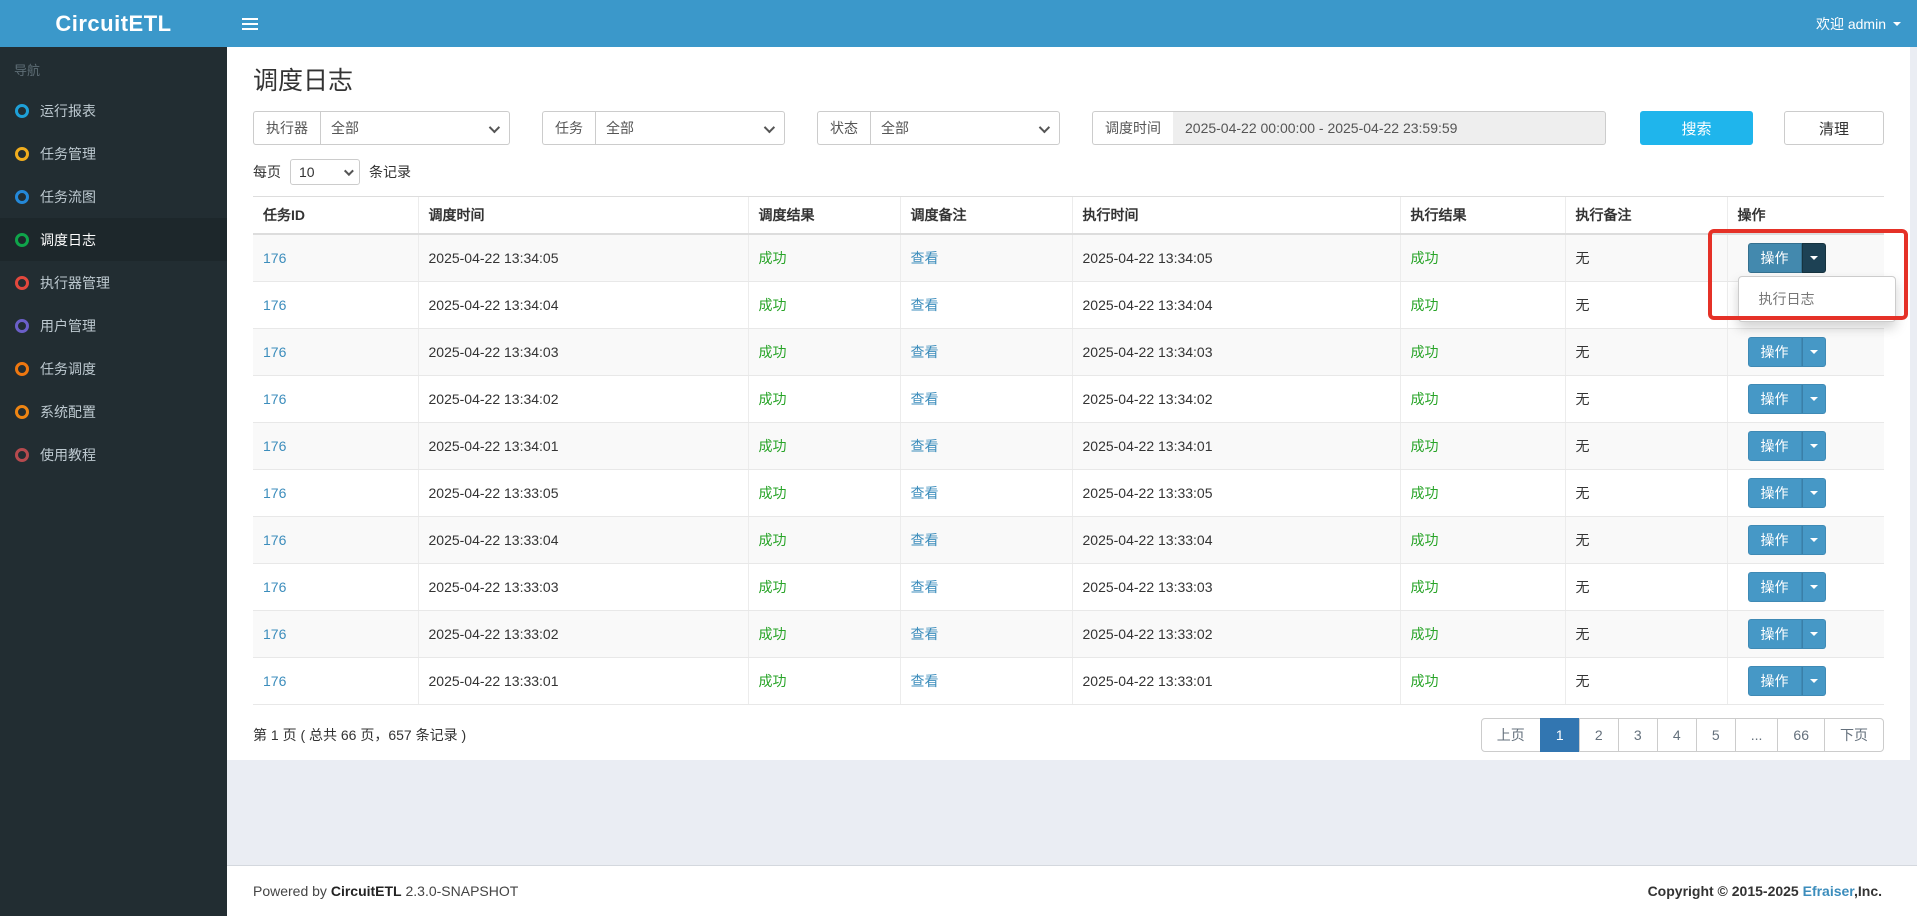 This screenshot has height=916, width=1917. What do you see at coordinates (113, 239) in the screenshot?
I see `sidebar-item-调度日志: 调度日志` at bounding box center [113, 239].